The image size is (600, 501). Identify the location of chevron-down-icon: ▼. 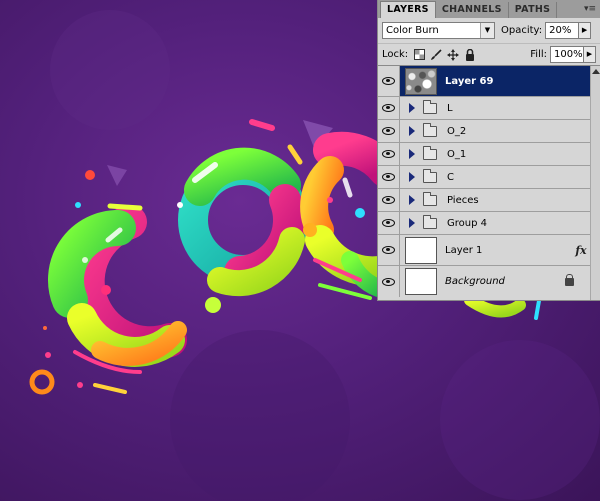
(487, 30).